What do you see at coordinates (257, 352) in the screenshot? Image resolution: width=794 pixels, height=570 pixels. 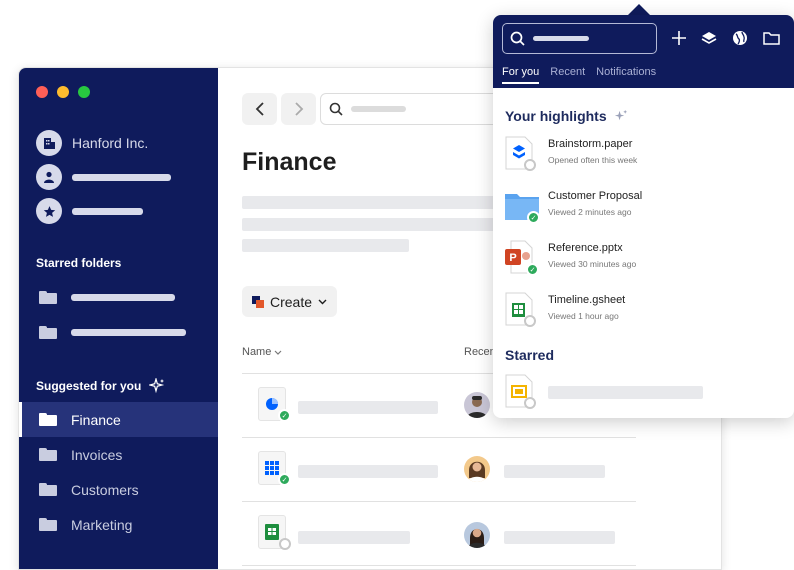 I see `name-column-label: Name` at bounding box center [257, 352].